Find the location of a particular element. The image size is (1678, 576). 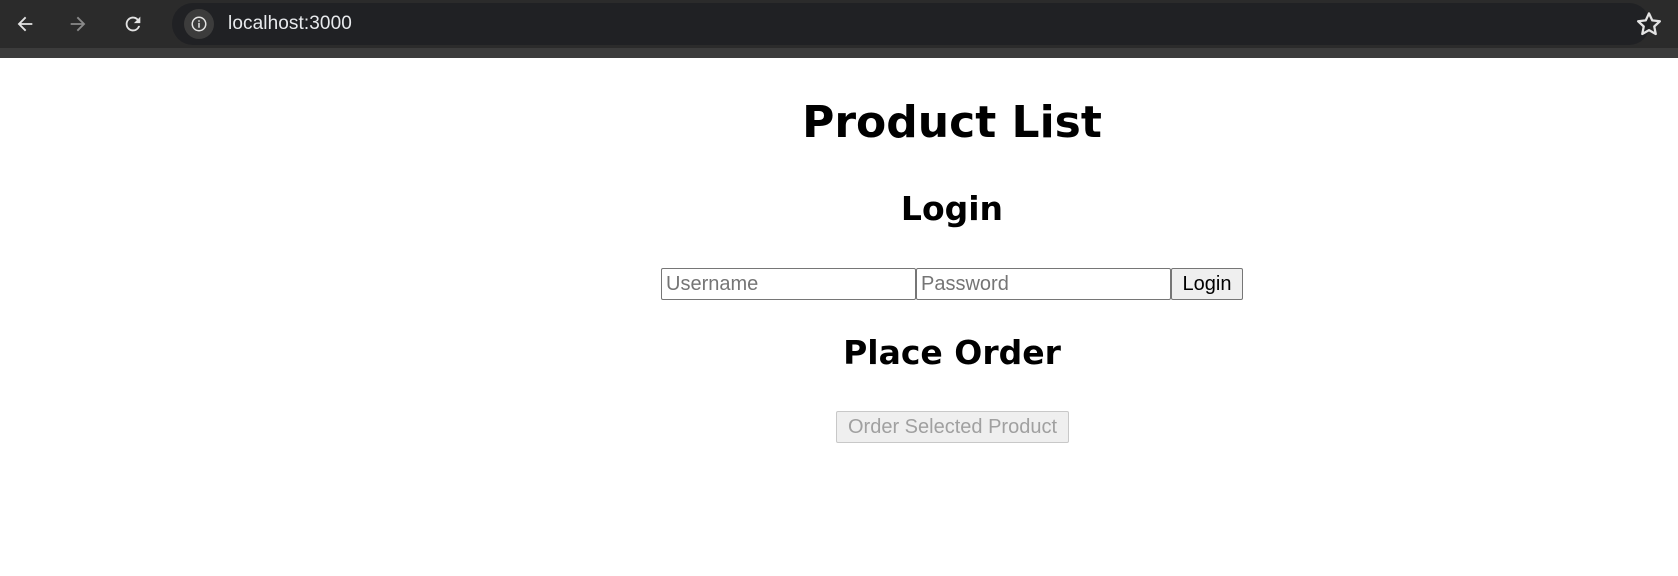

reload-button is located at coordinates (133, 24).